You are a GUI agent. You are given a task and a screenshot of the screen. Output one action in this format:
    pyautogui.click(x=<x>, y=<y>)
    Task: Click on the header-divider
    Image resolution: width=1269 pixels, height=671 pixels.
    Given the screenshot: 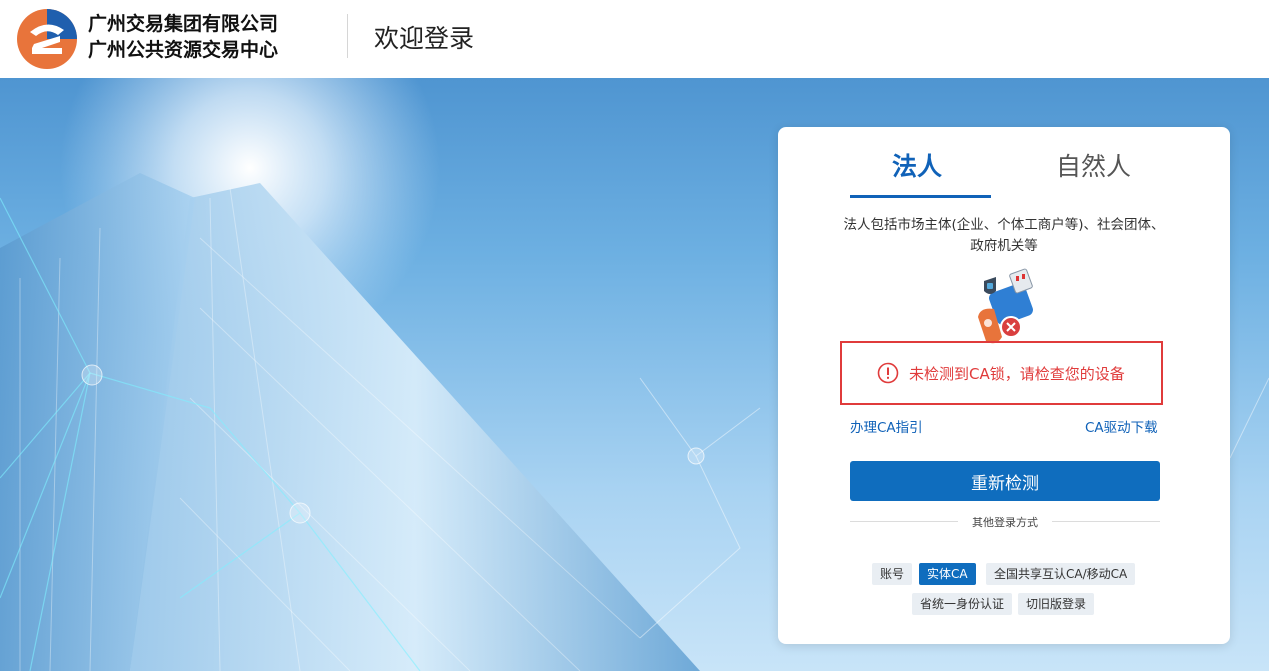 What is the action you would take?
    pyautogui.click(x=347, y=36)
    